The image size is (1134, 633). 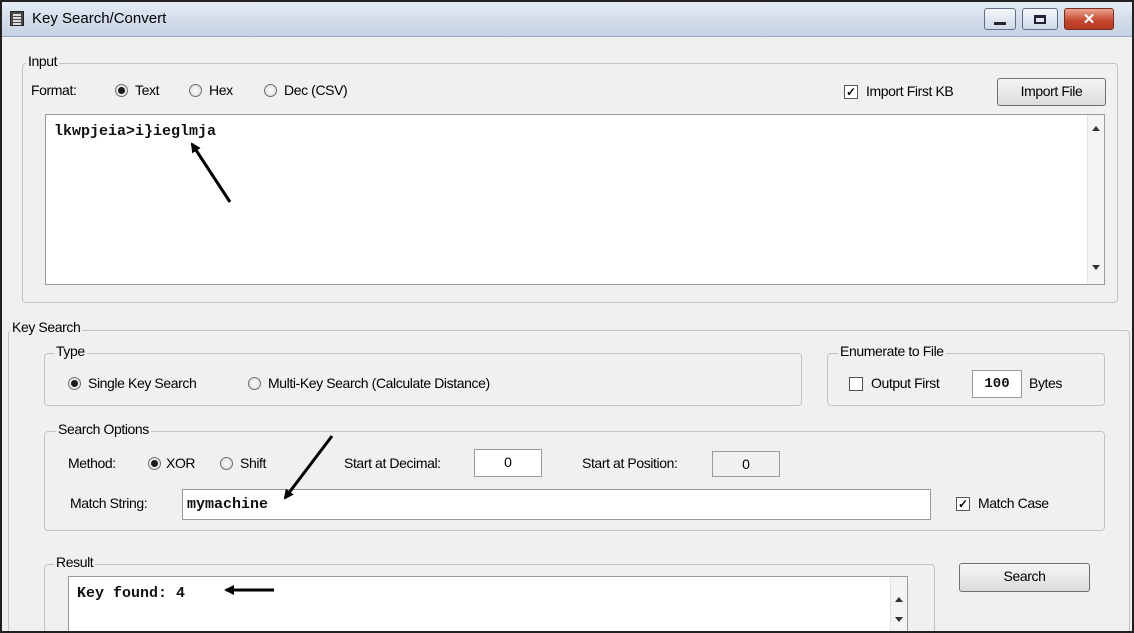 What do you see at coordinates (142, 383) in the screenshot?
I see `single-key-search-label: Single Key Search` at bounding box center [142, 383].